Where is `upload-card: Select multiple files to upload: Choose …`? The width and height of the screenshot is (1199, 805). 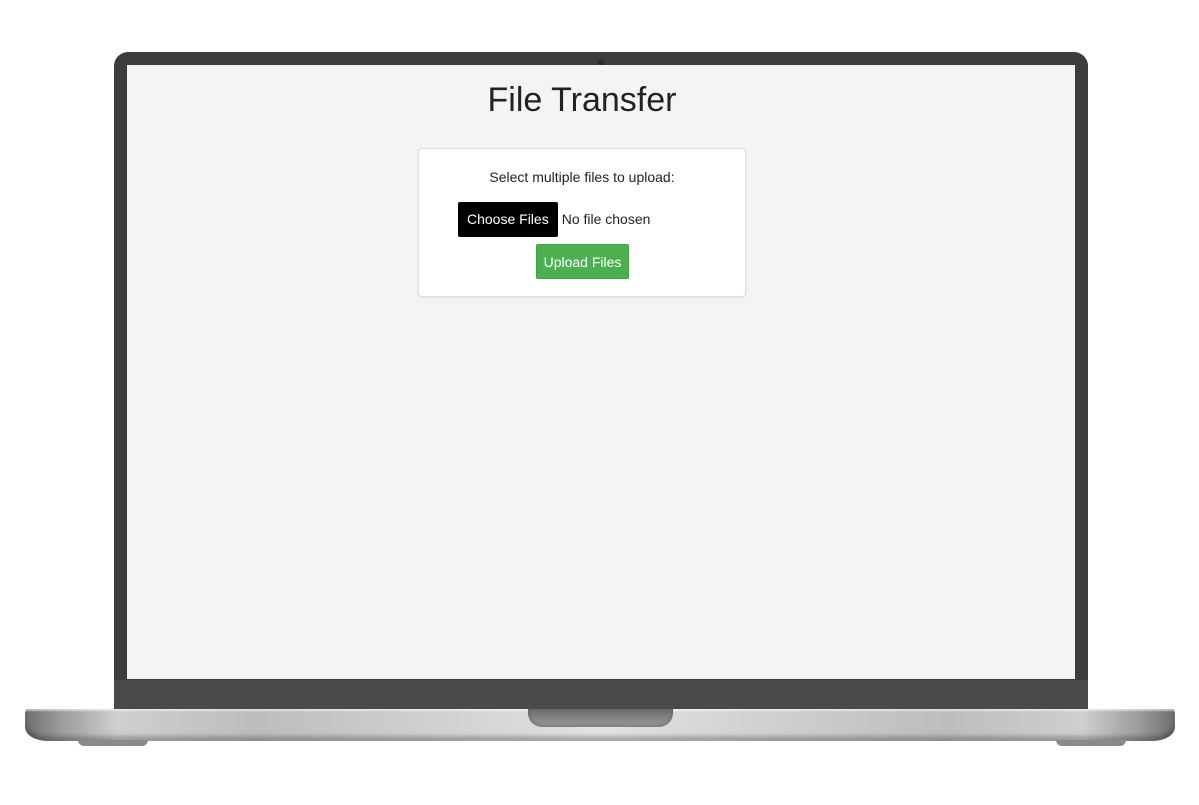 upload-card: Select multiple files to upload: Choose … is located at coordinates (582, 222).